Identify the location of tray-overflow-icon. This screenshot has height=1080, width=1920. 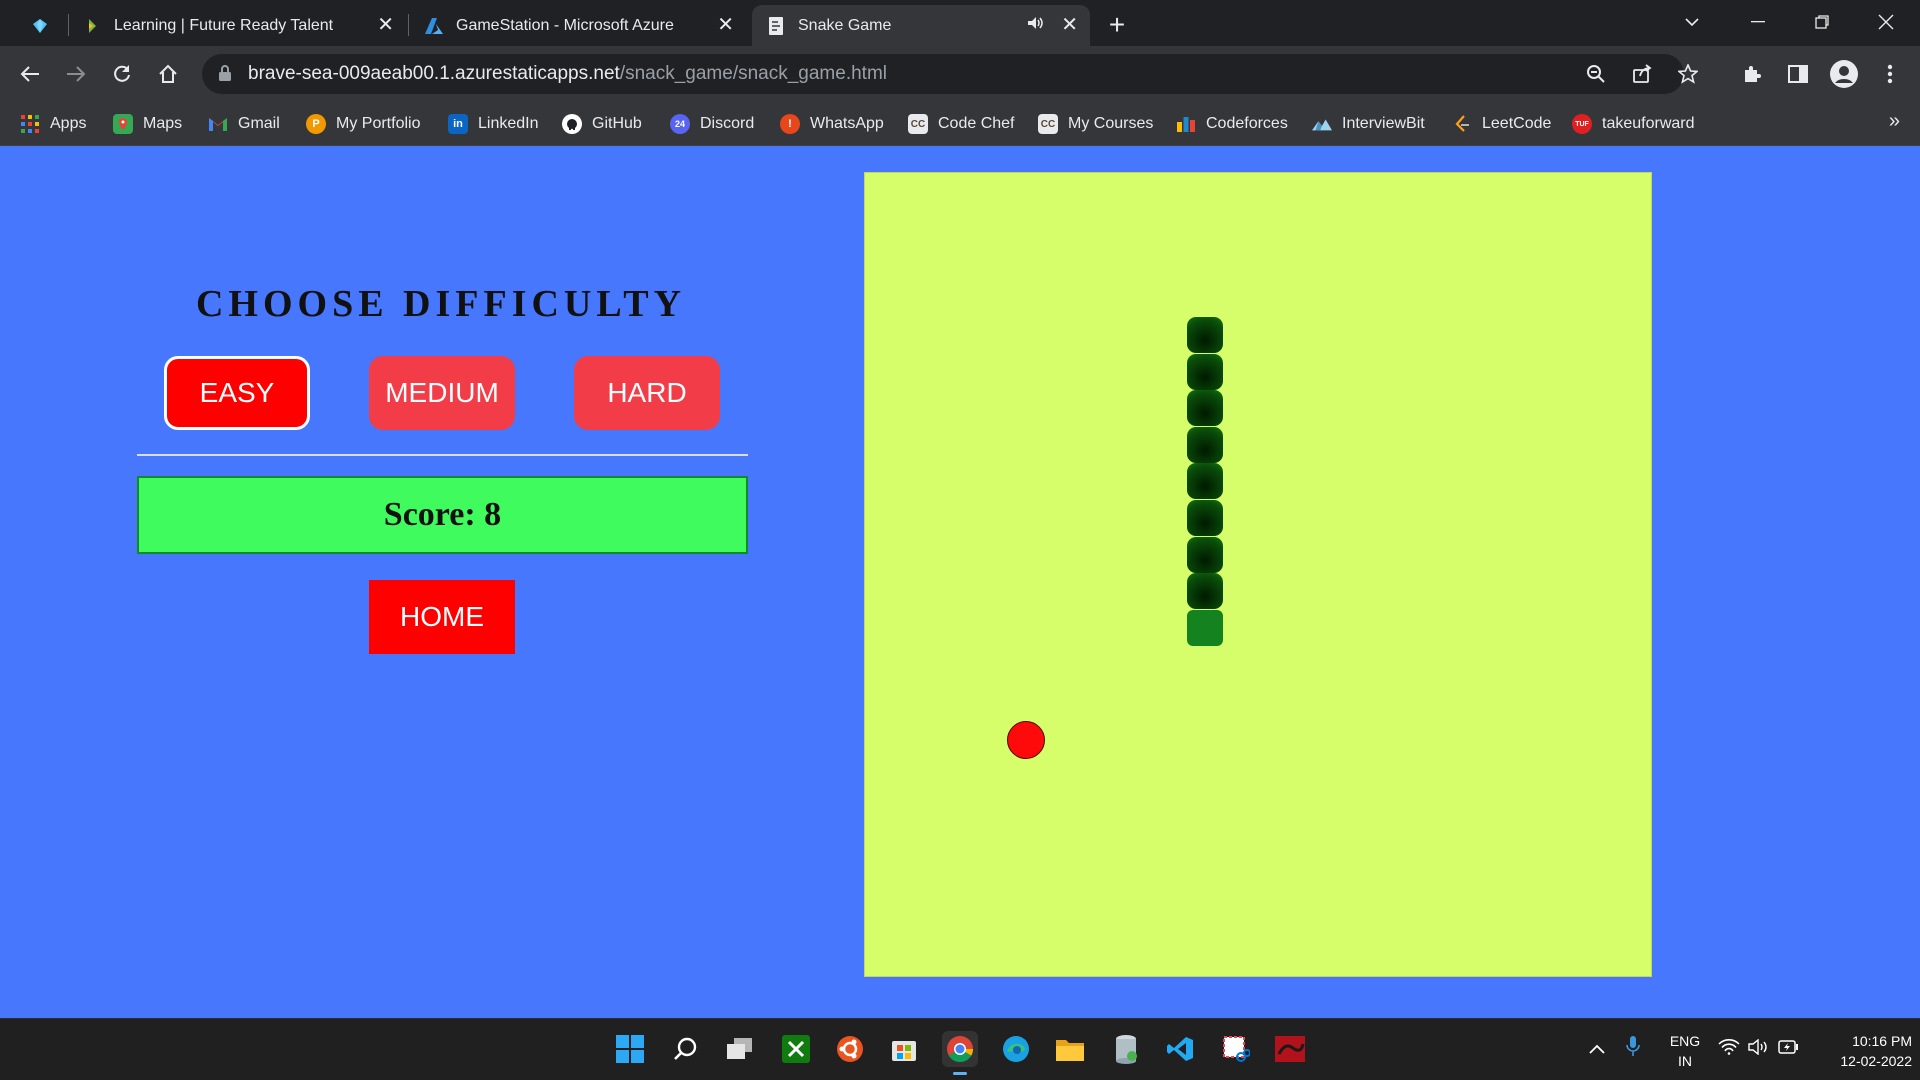
(1597, 1049).